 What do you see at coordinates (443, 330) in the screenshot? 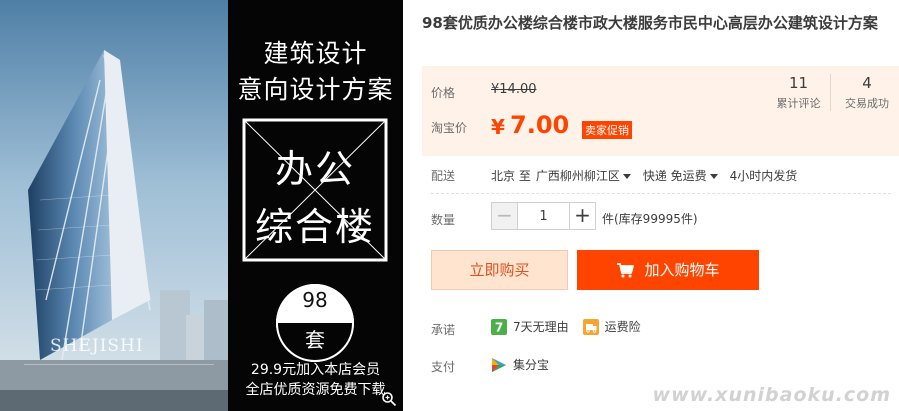
I see `promise-label: 承诺` at bounding box center [443, 330].